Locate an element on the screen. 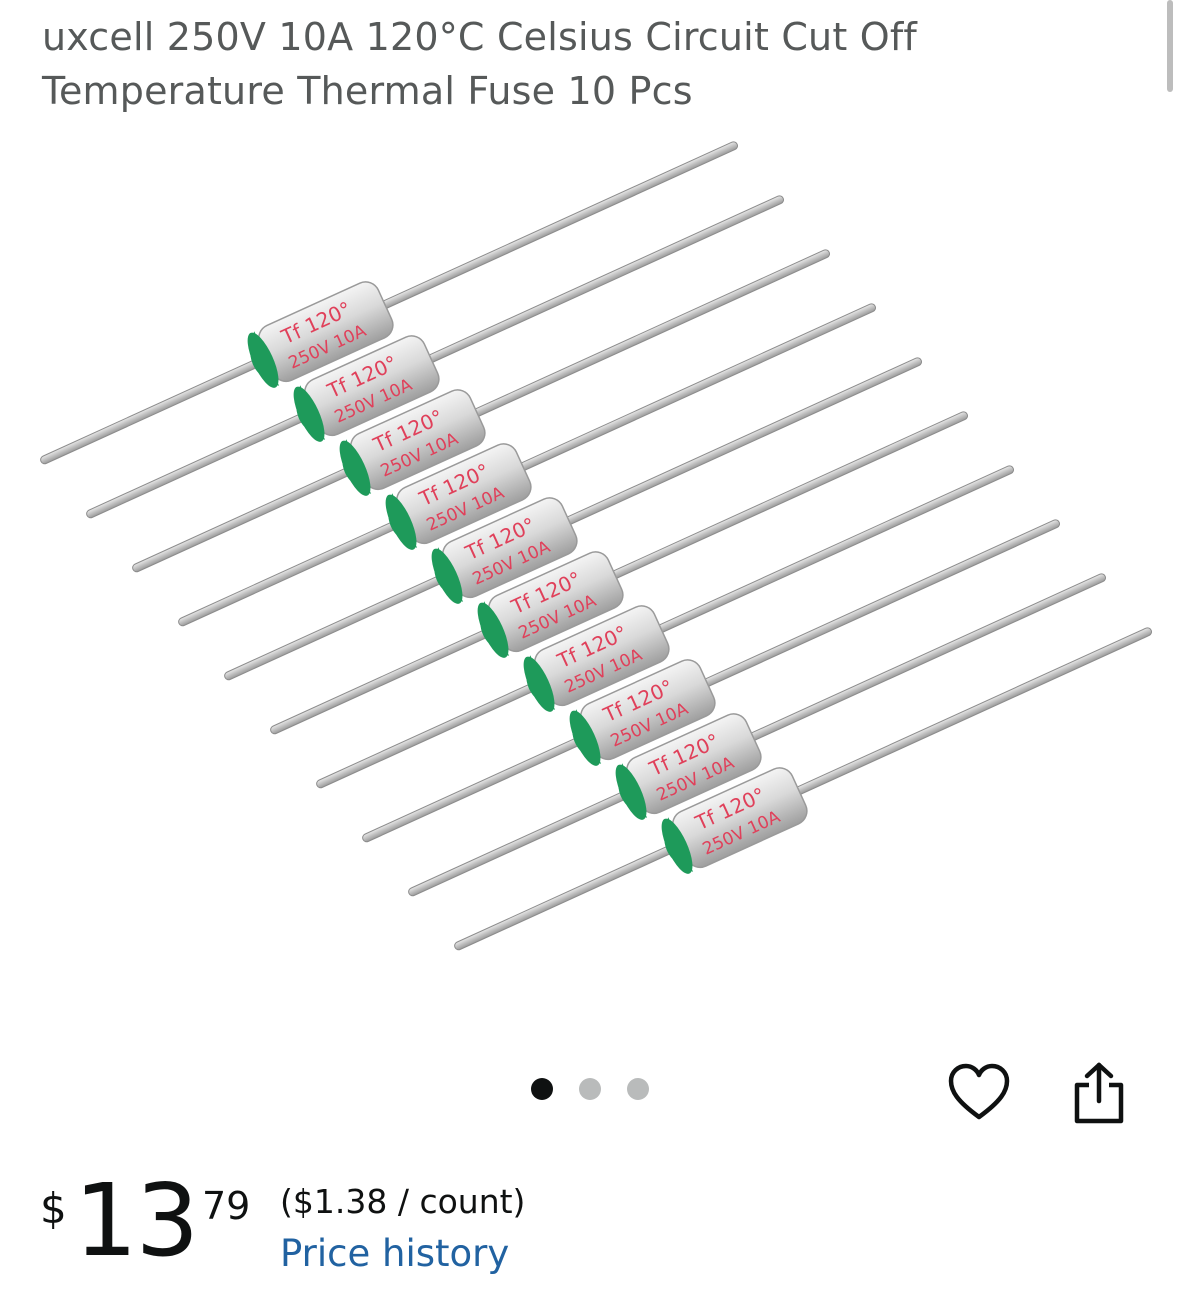 The width and height of the screenshot is (1179, 1310). page-scrollbar is located at coordinates (1170, 46).